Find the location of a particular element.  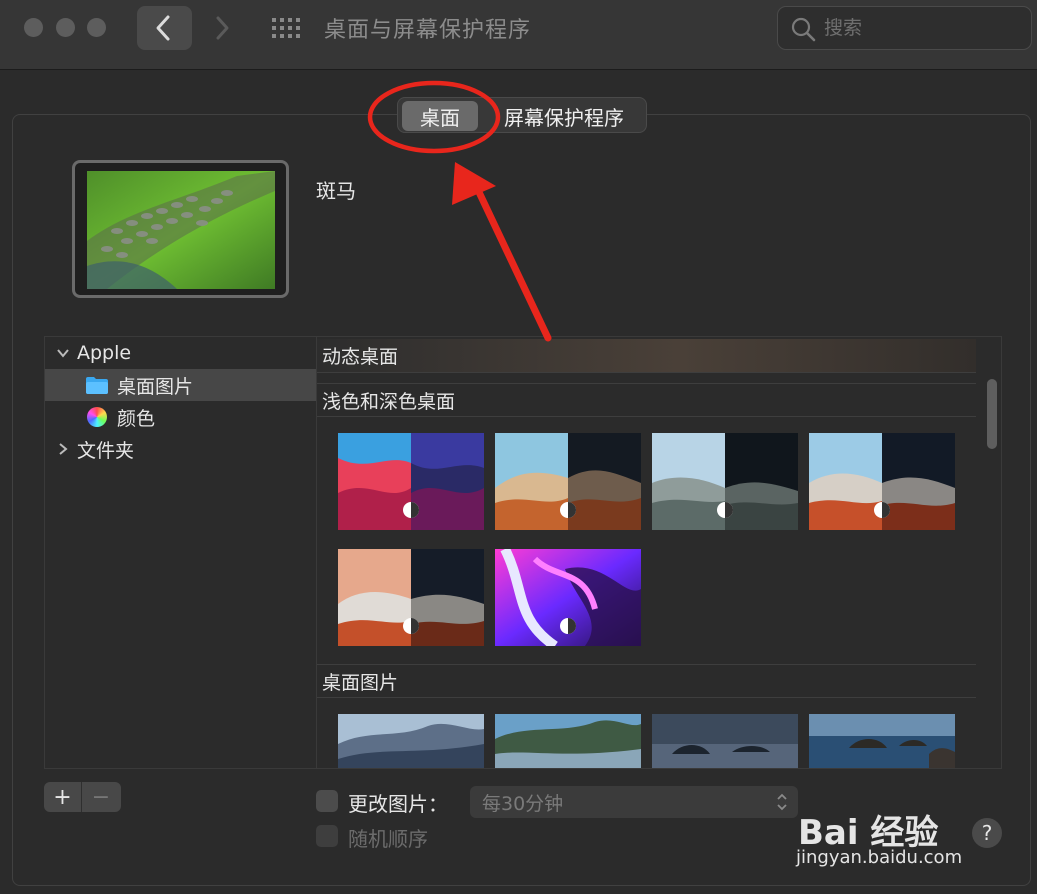

tab-control: 桌面 屏幕保护程序 is located at coordinates (522, 115).